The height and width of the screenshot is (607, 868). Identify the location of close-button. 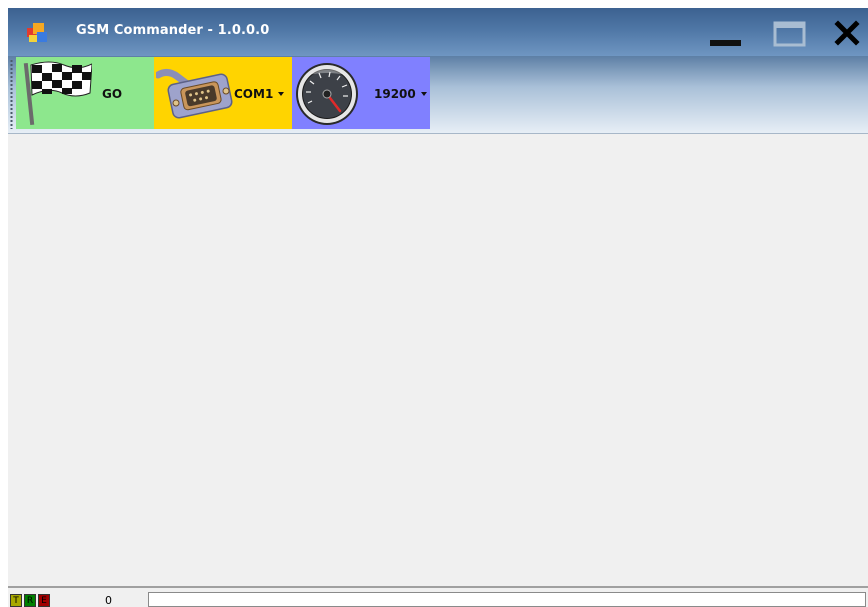
(847, 33).